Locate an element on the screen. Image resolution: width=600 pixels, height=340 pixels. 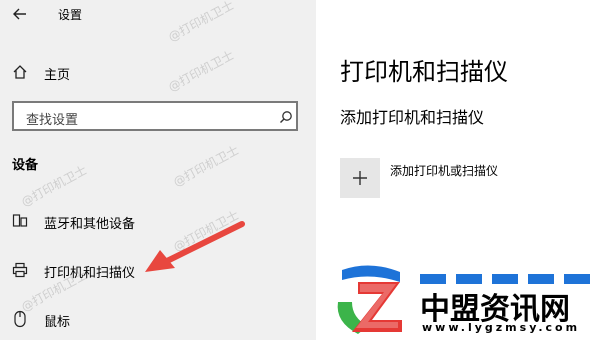
mouse-icon is located at coordinates (20, 319).